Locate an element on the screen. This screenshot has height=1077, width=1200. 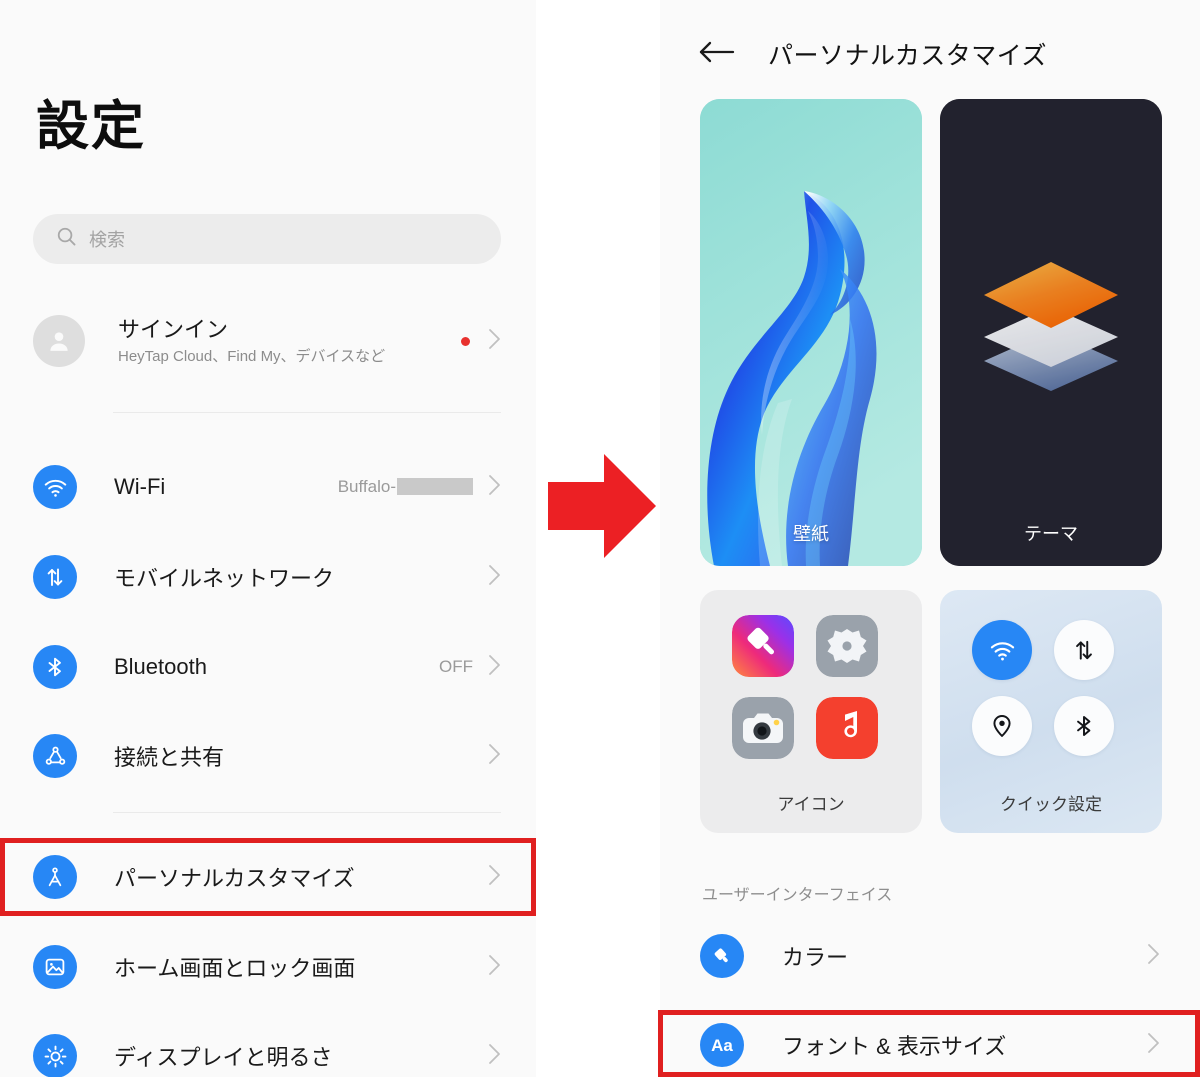
connection-sharing-icon is located at coordinates (55, 756).